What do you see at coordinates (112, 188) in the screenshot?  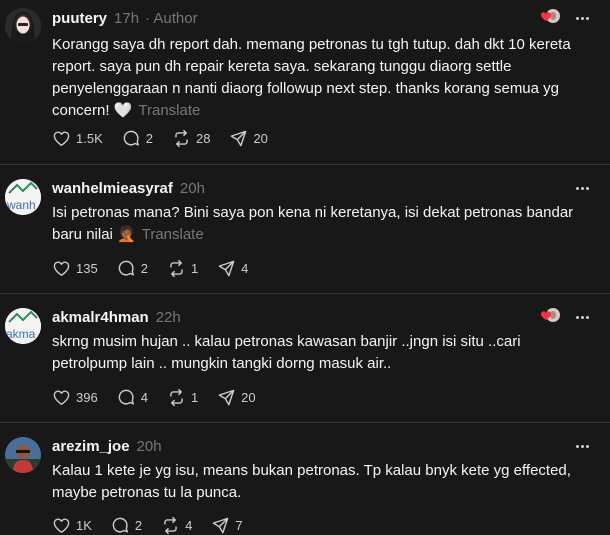 I see `username: wanhelmieasyraf` at bounding box center [112, 188].